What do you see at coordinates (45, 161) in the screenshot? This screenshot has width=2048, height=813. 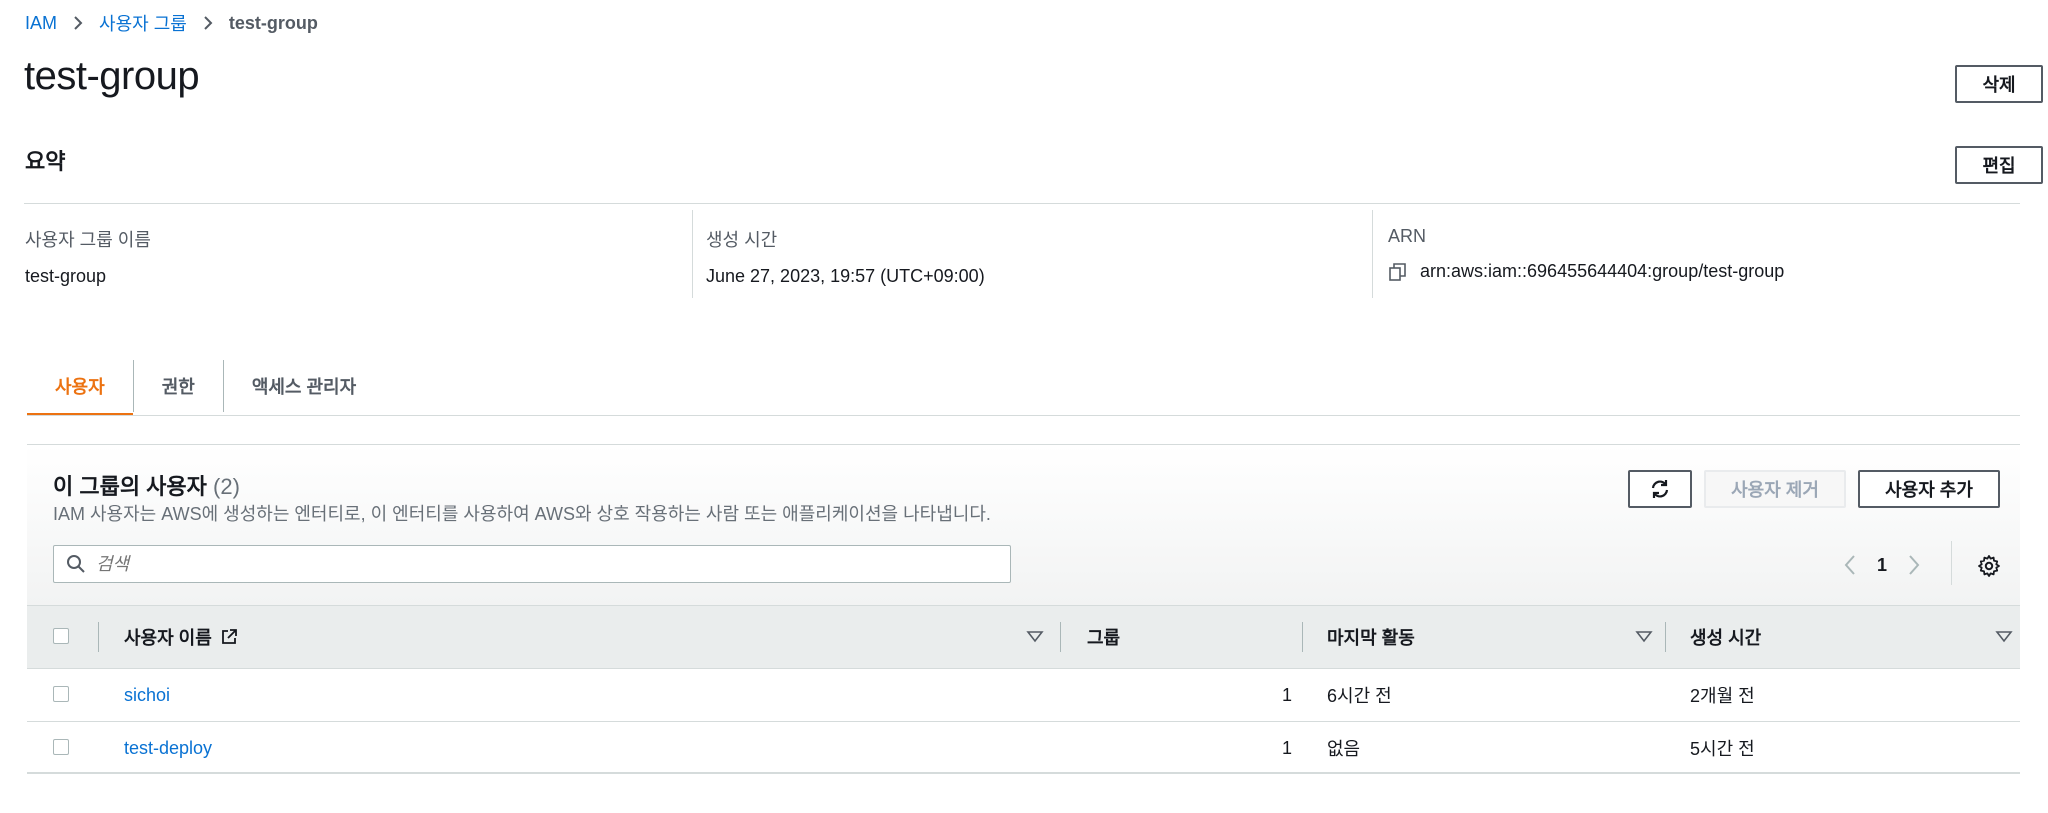 I see `summary-title: 요약` at bounding box center [45, 161].